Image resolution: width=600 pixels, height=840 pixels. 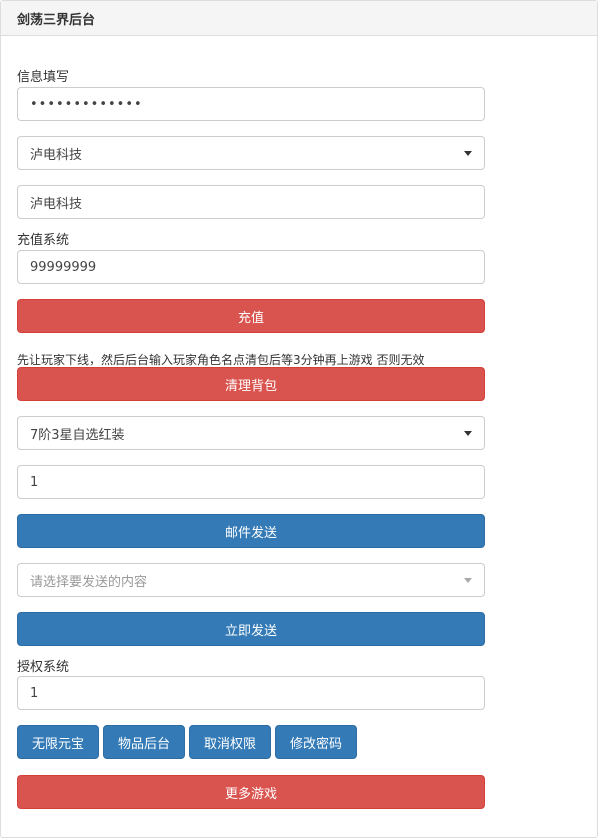 I want to click on clear-bag-note: 先让玩家下线，然后后台输入玩家角色名点清包后等3分钟再上游戏 否则无效, so click(x=221, y=360).